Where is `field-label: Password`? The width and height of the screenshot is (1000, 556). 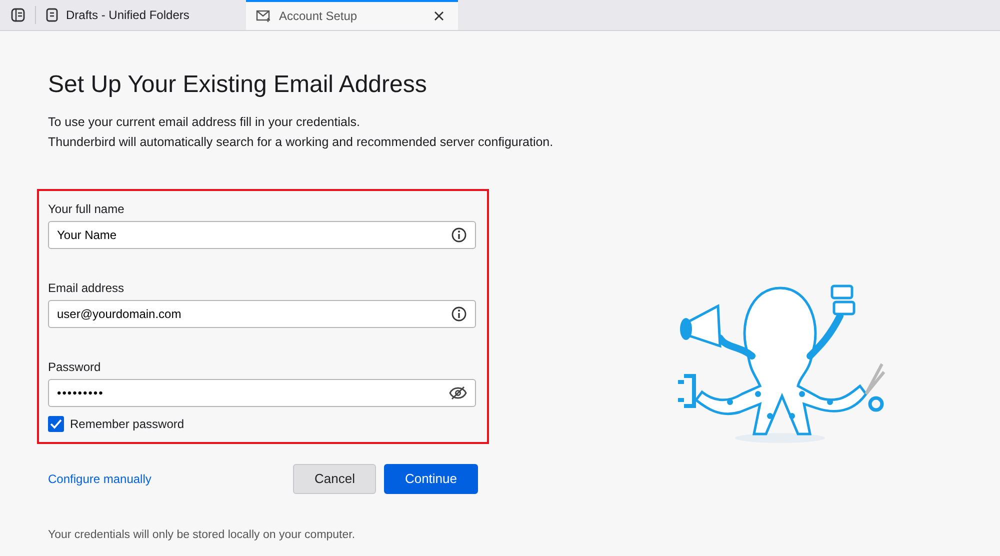
field-label: Password is located at coordinates (75, 367).